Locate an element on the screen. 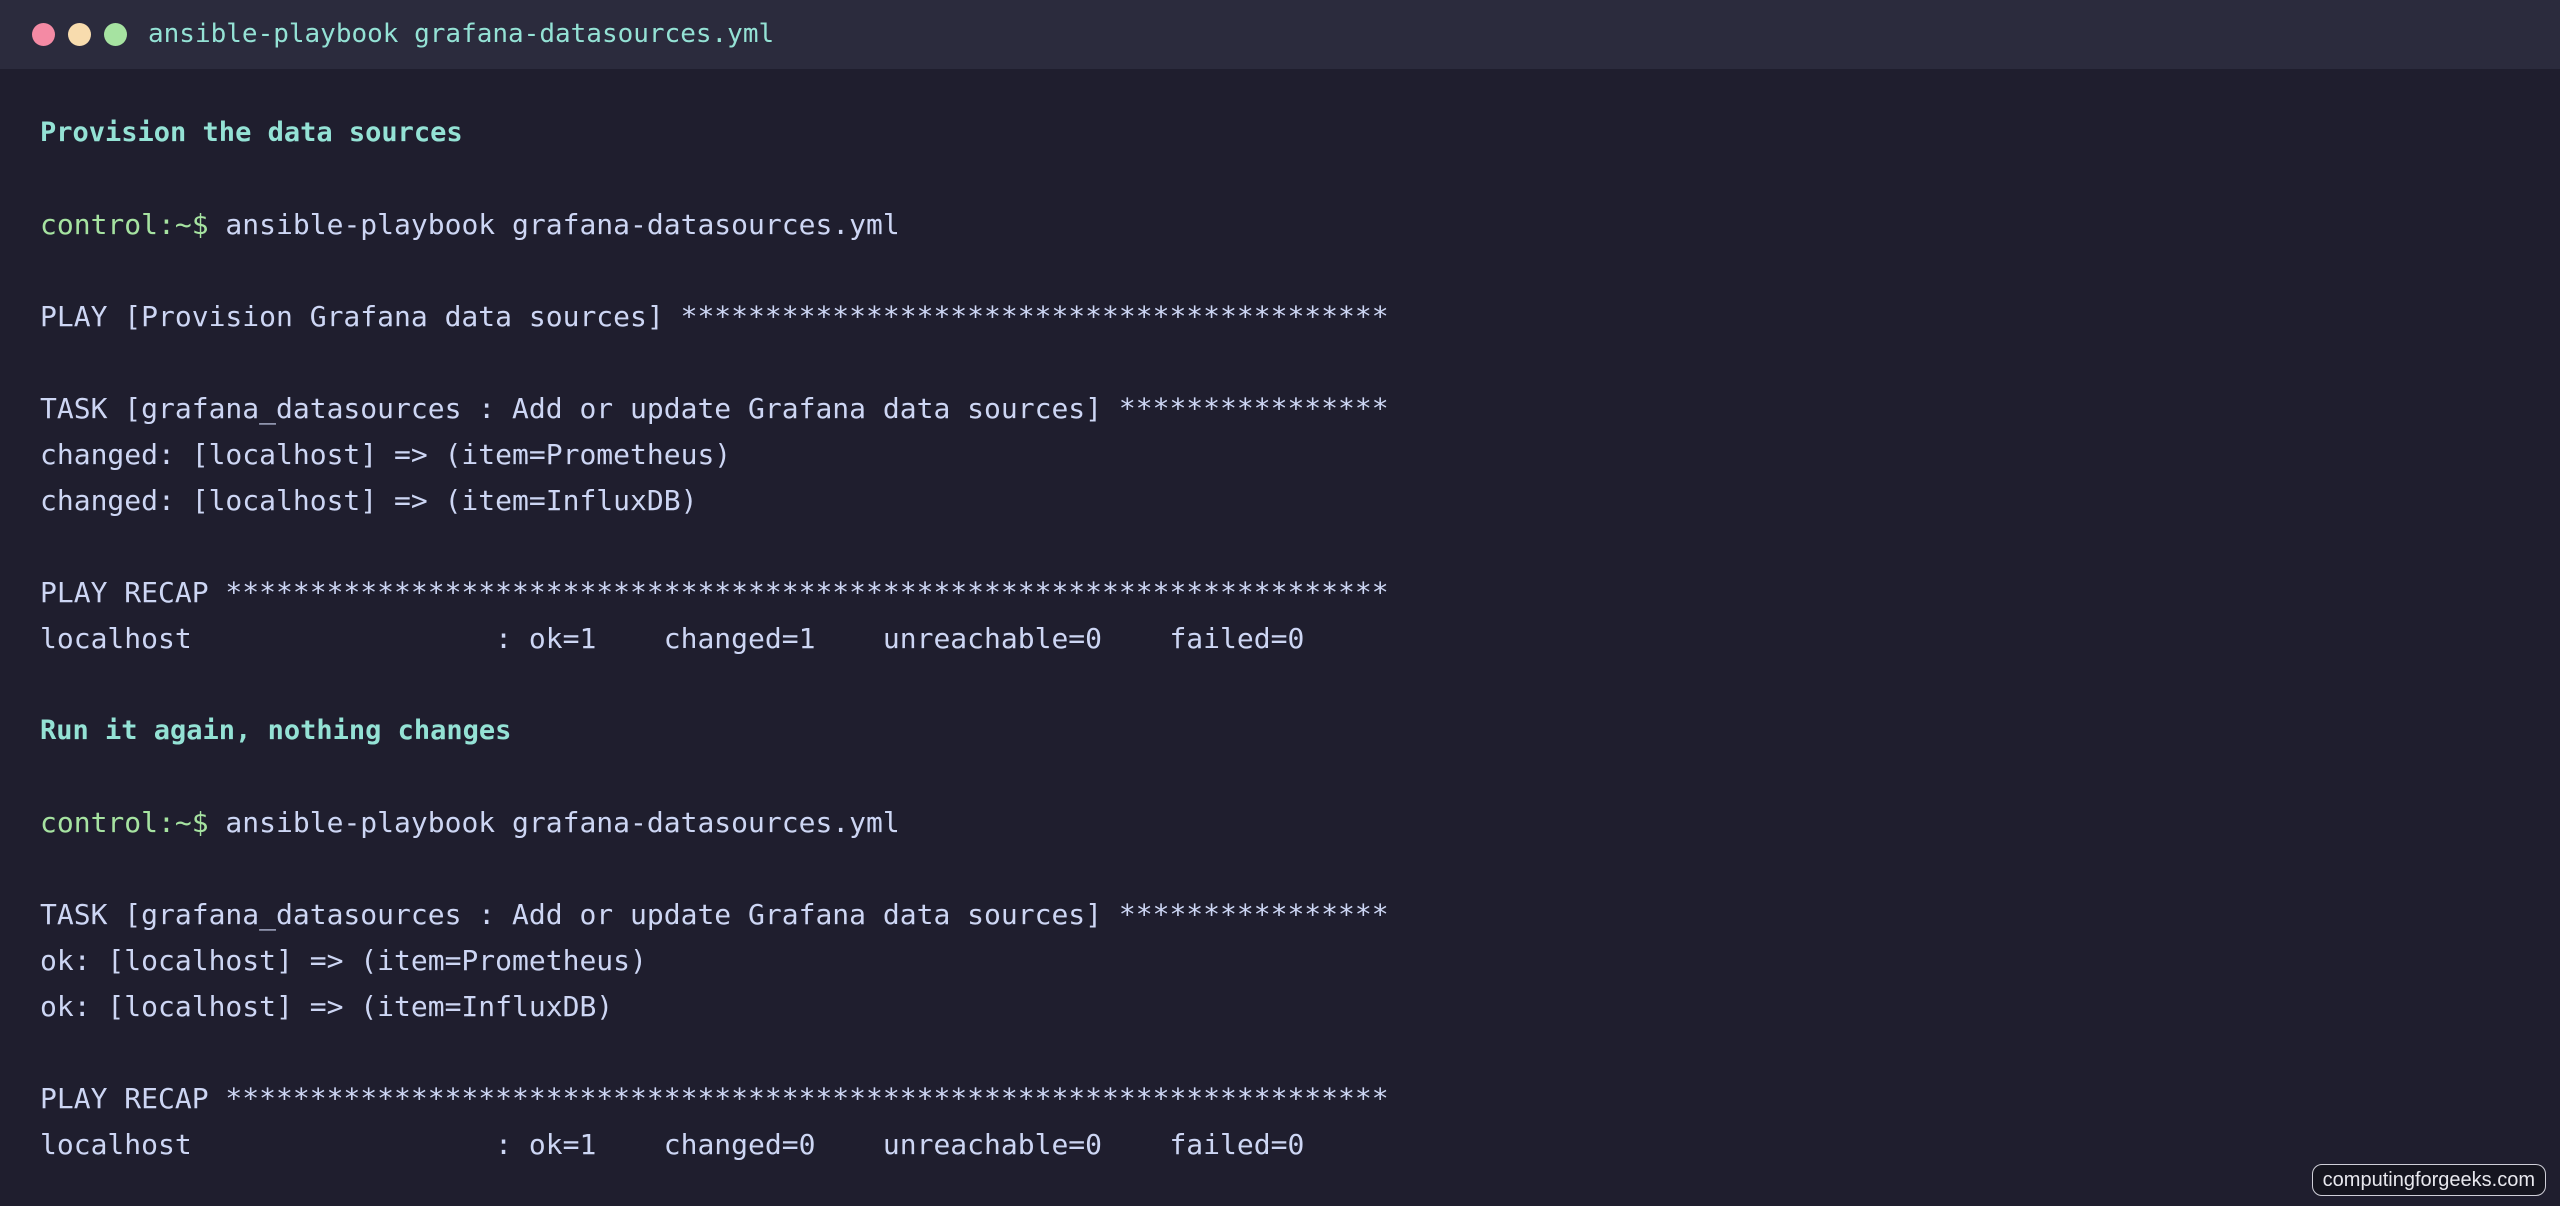 Image resolution: width=2560 pixels, height=1206 pixels. task-result-line: ok: [localhost] => (item=Prometheus) is located at coordinates (343, 960).